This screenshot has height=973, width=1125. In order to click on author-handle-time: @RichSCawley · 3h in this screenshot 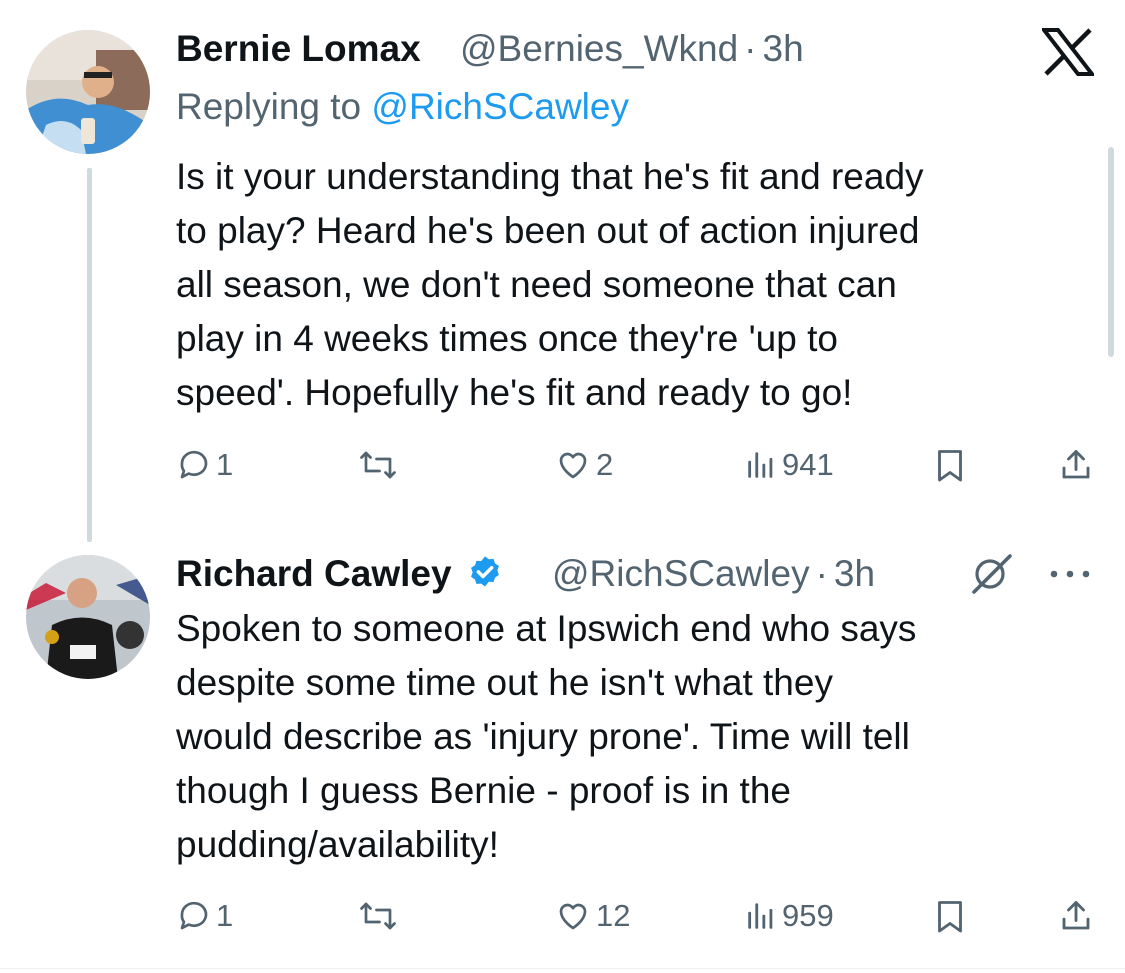, I will do `click(713, 574)`.